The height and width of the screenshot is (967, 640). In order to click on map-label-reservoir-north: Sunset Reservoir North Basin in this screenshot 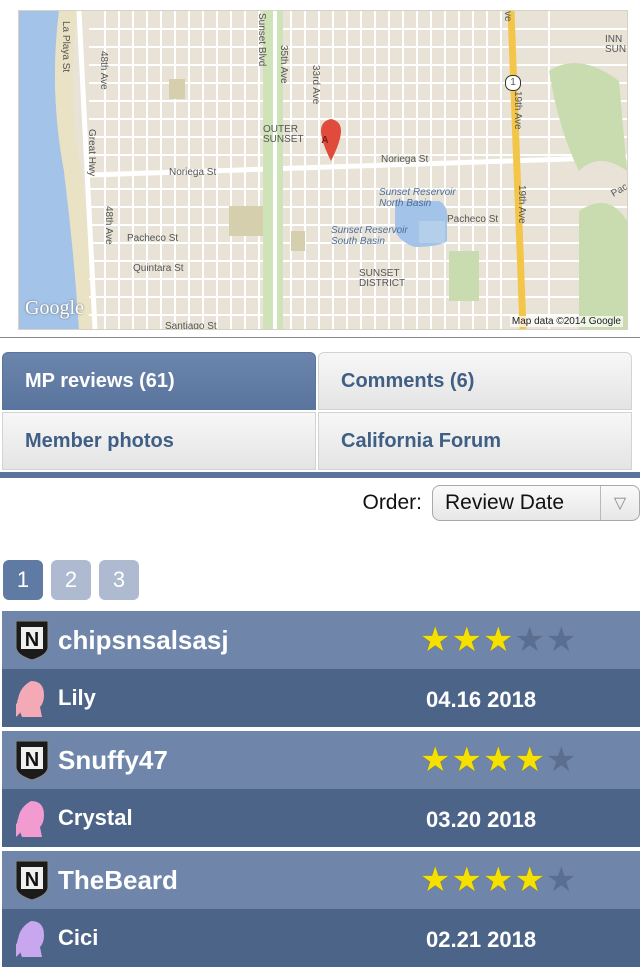, I will do `click(417, 198)`.